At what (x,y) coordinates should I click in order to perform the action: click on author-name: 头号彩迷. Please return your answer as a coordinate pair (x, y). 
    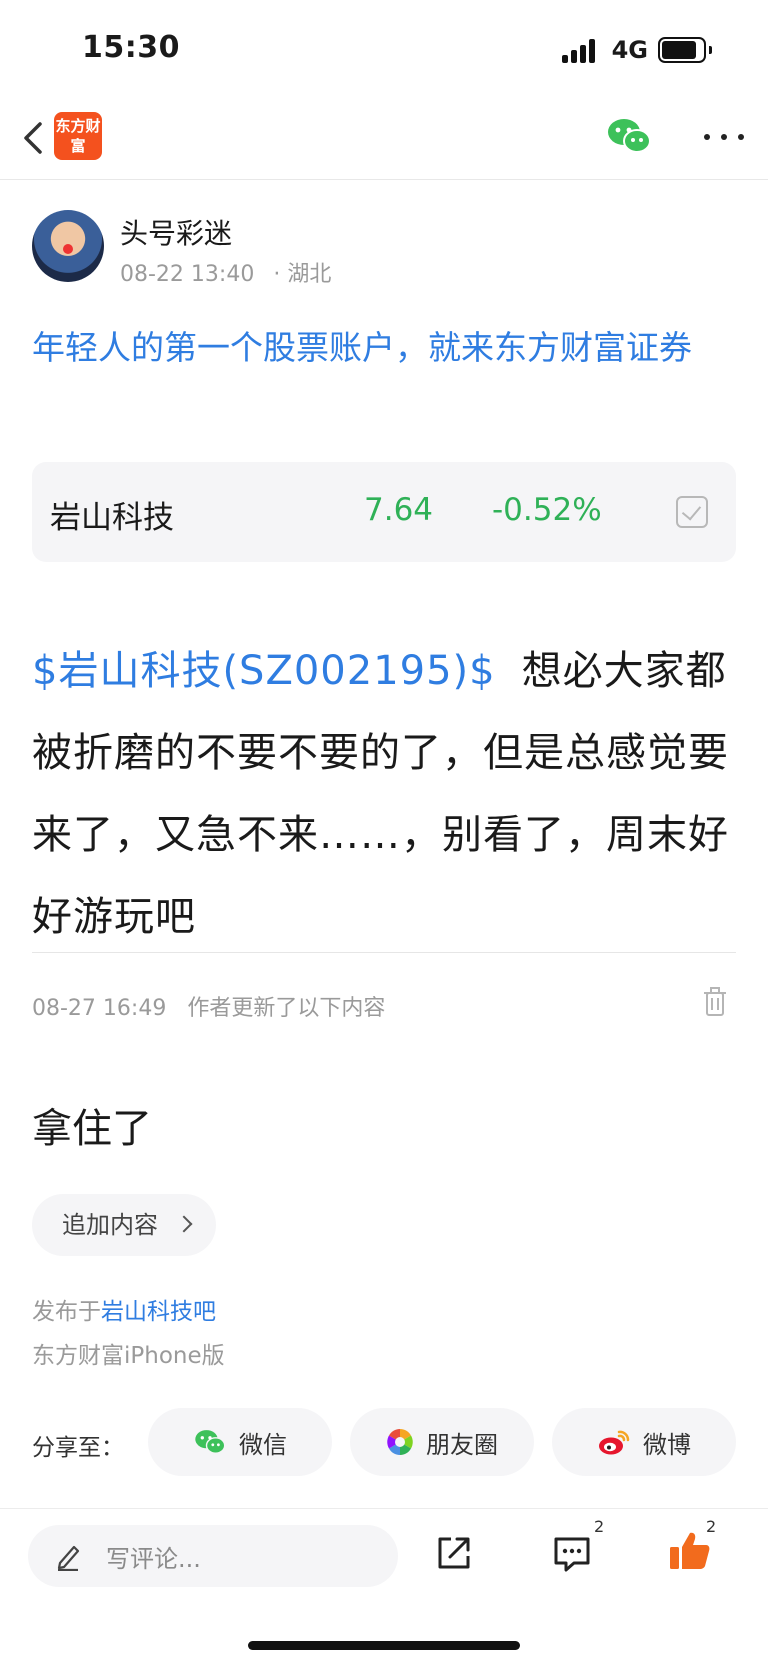
    Looking at the image, I should click on (176, 232).